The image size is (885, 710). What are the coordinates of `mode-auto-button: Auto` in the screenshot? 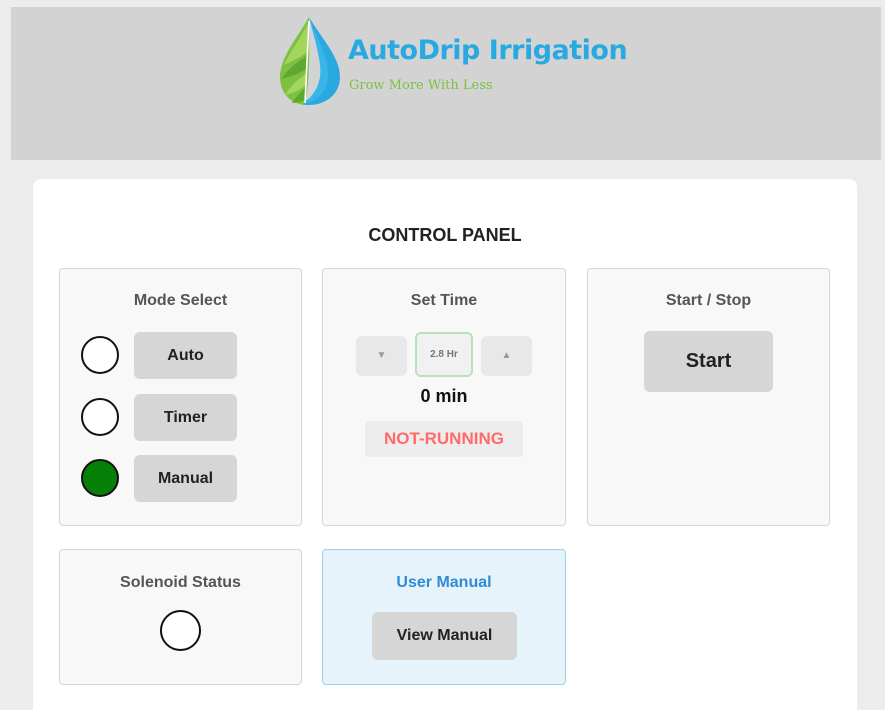 It's located at (185, 355).